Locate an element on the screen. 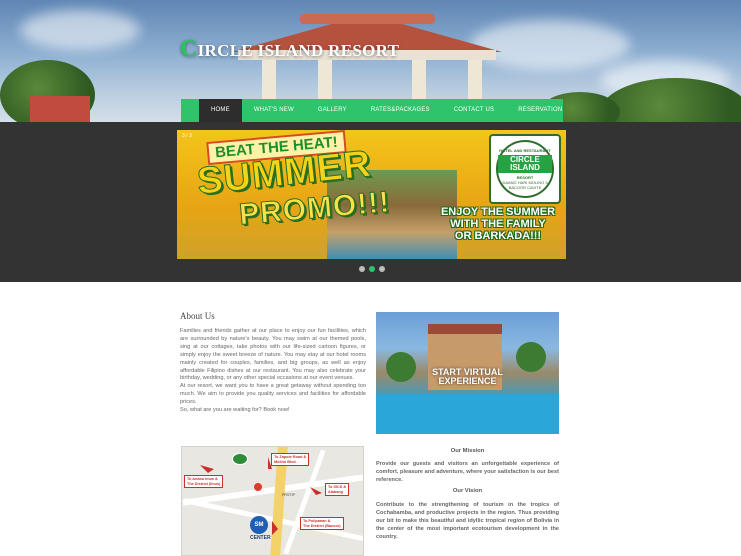 The height and width of the screenshot is (556, 741). mission-title: Our Mission is located at coordinates (467, 451).